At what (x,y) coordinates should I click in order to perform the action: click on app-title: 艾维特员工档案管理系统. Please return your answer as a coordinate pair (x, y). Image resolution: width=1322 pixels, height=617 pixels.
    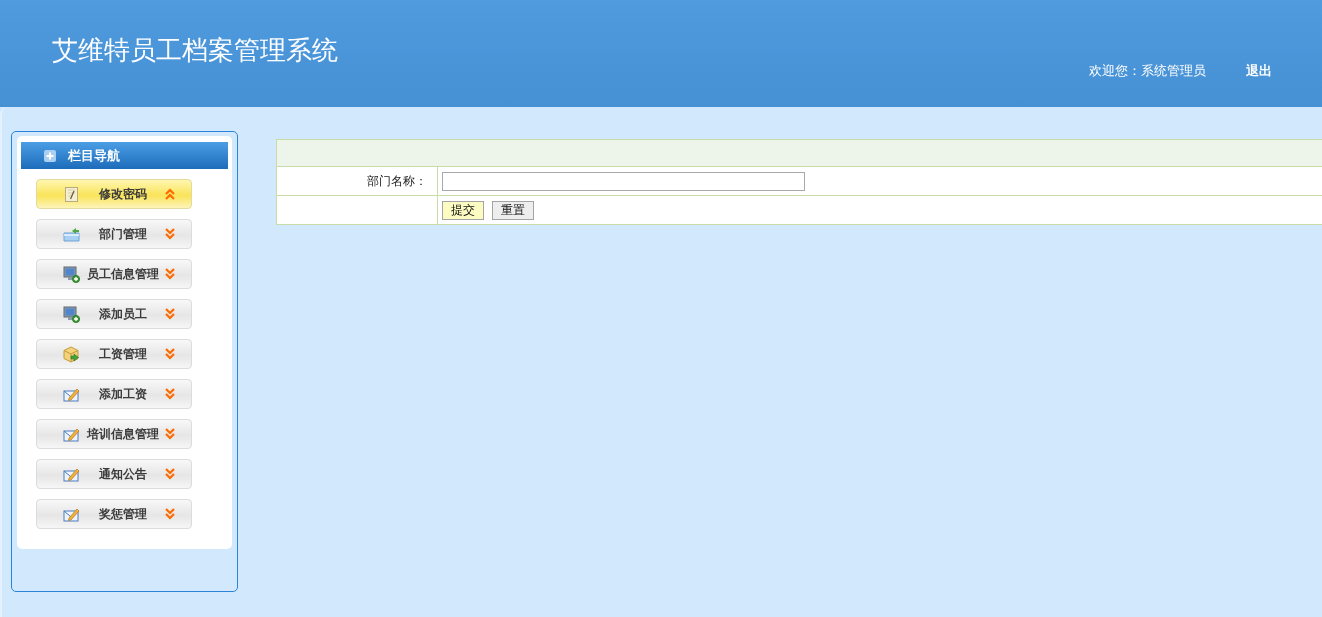
    Looking at the image, I should click on (194, 50).